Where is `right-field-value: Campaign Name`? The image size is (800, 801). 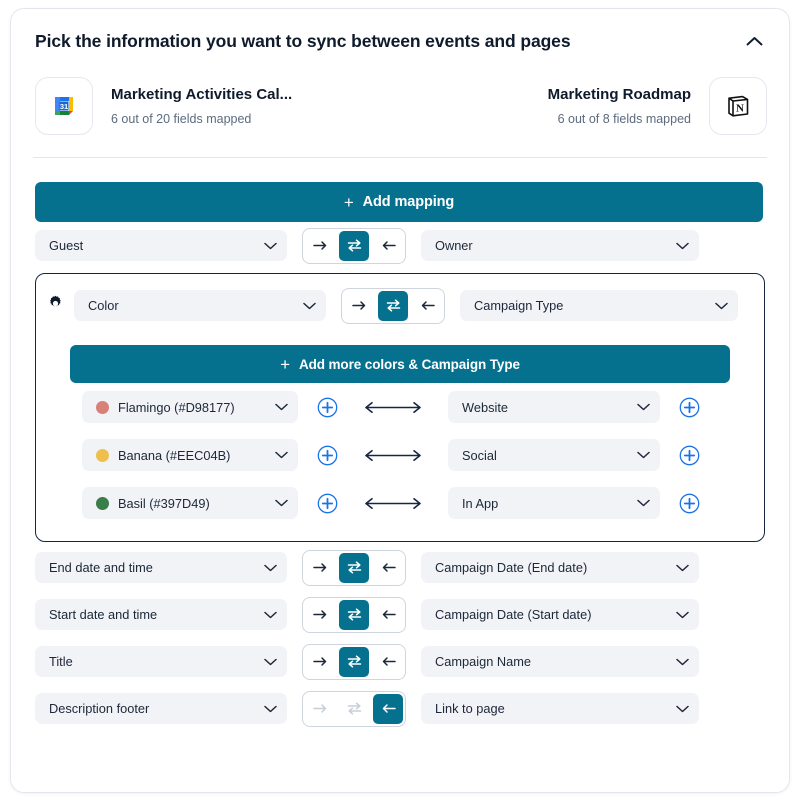 right-field-value: Campaign Name is located at coordinates (483, 661).